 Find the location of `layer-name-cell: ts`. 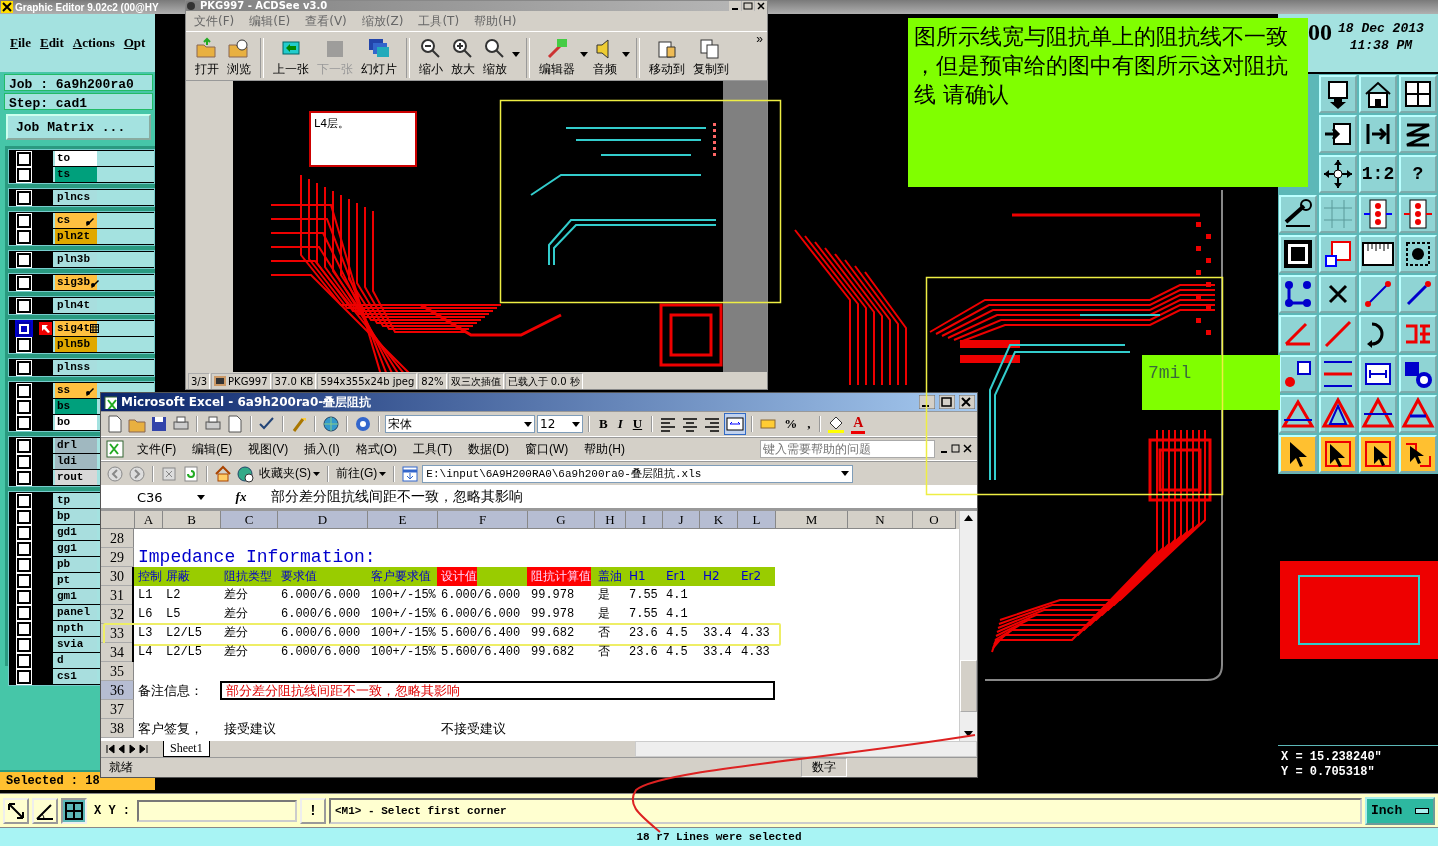

layer-name-cell: ts is located at coordinates (76, 174).